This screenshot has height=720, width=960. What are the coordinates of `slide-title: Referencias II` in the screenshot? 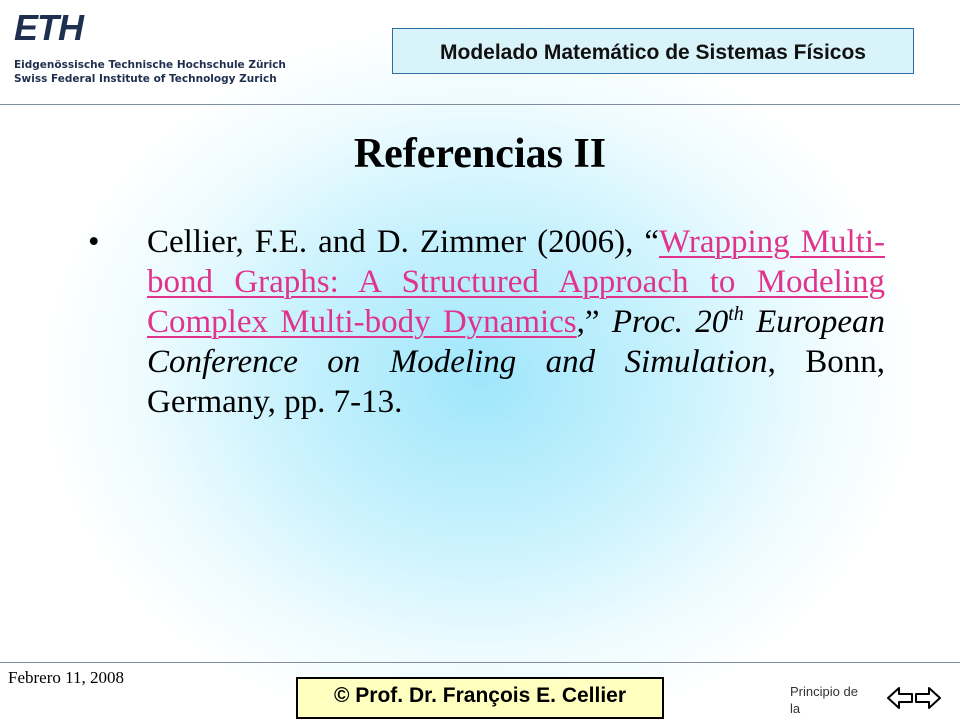 It's located at (480, 154).